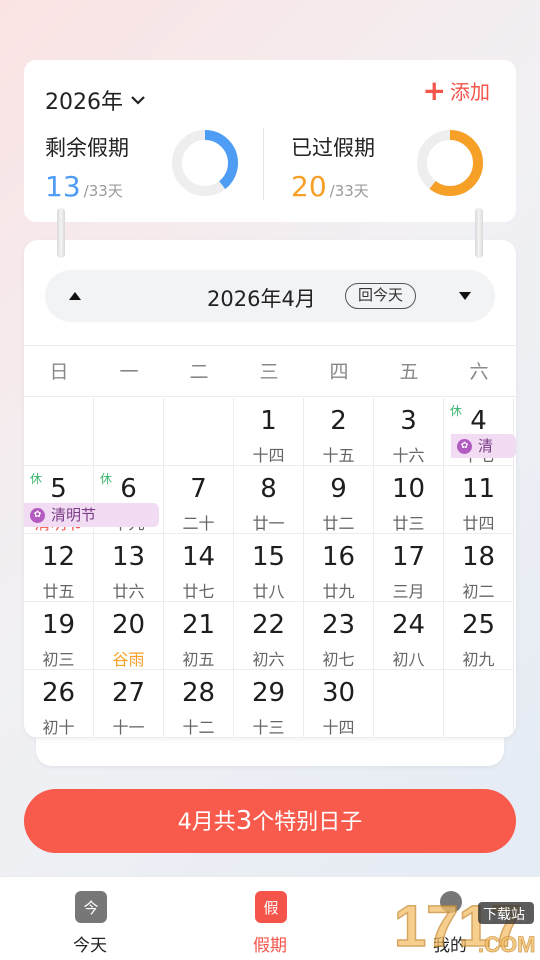 The width and height of the screenshot is (540, 960). I want to click on calendar-day-cell: 18 初二, so click(479, 568).